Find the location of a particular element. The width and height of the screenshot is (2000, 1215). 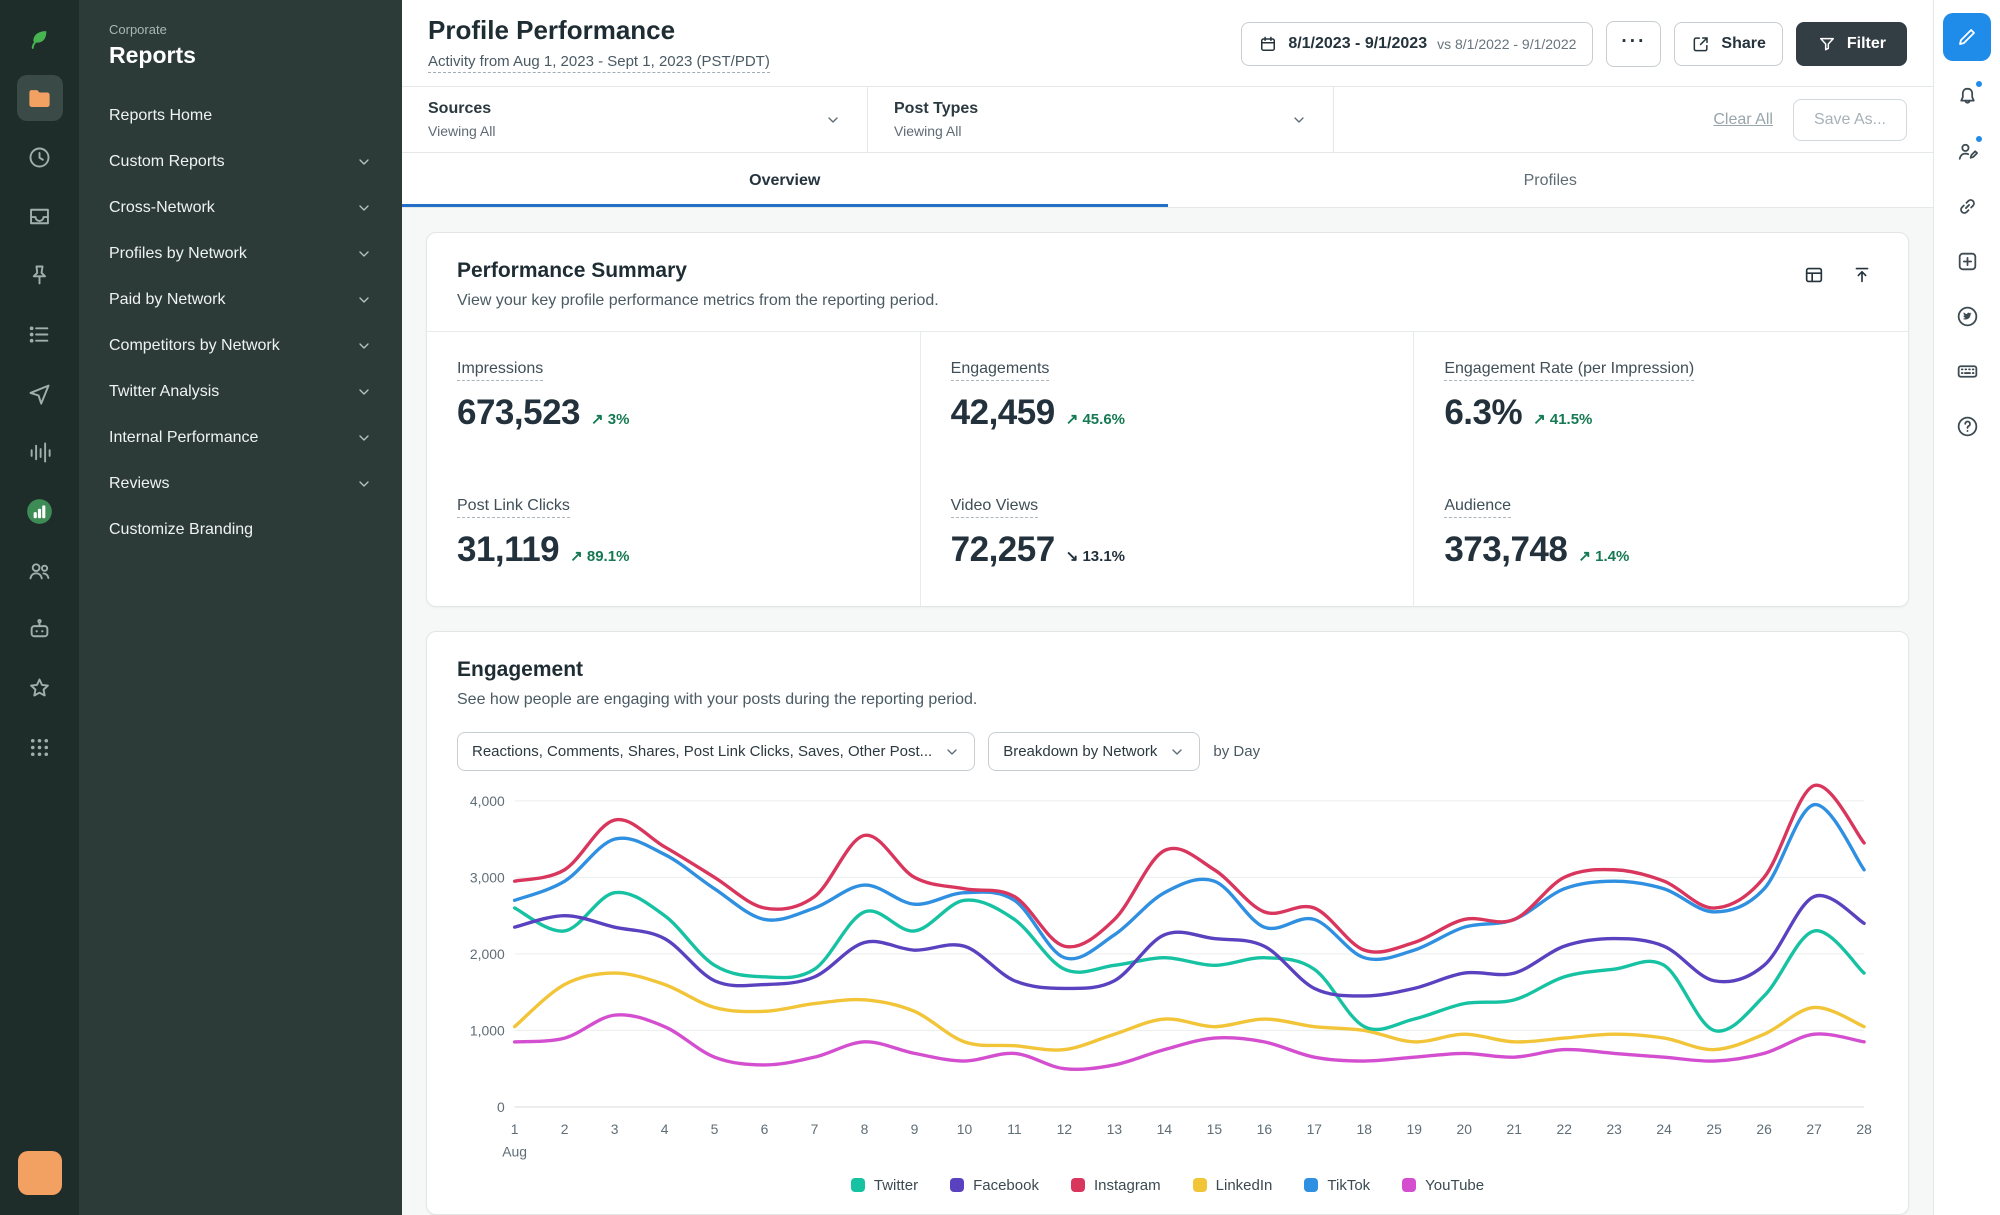

sidebar-item-profiles-by-network: Profiles by Network is located at coordinates (240, 254).